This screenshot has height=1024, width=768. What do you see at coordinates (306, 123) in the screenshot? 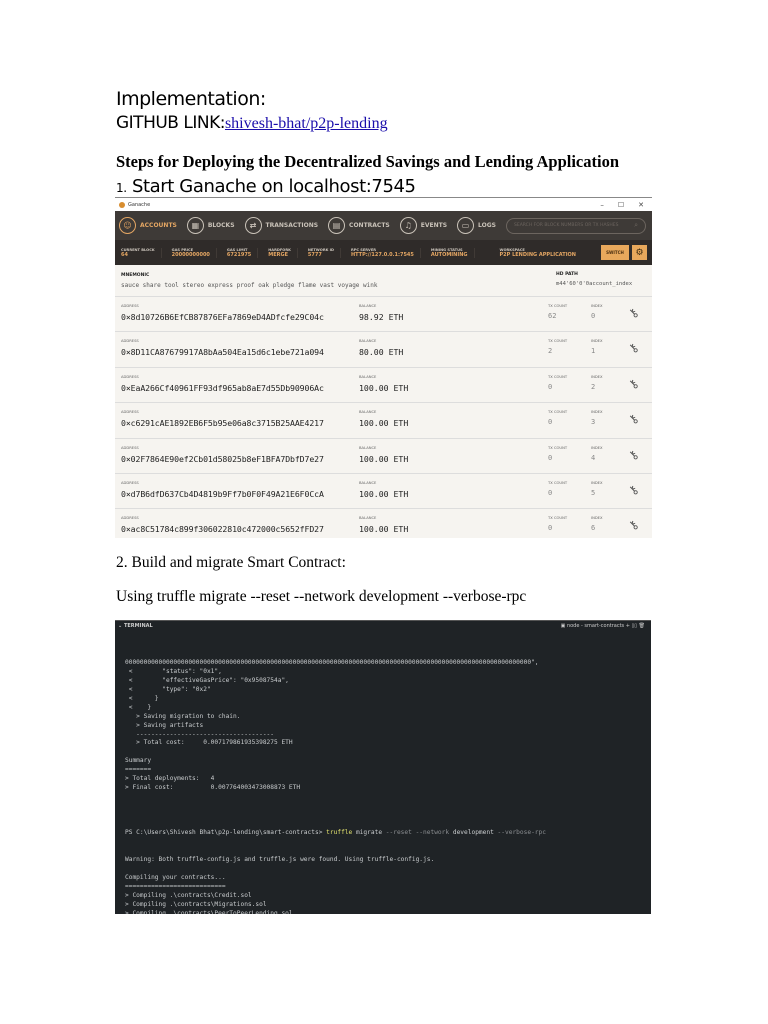
I see `github-link: shivesh-bhat/p2p-lending` at bounding box center [306, 123].